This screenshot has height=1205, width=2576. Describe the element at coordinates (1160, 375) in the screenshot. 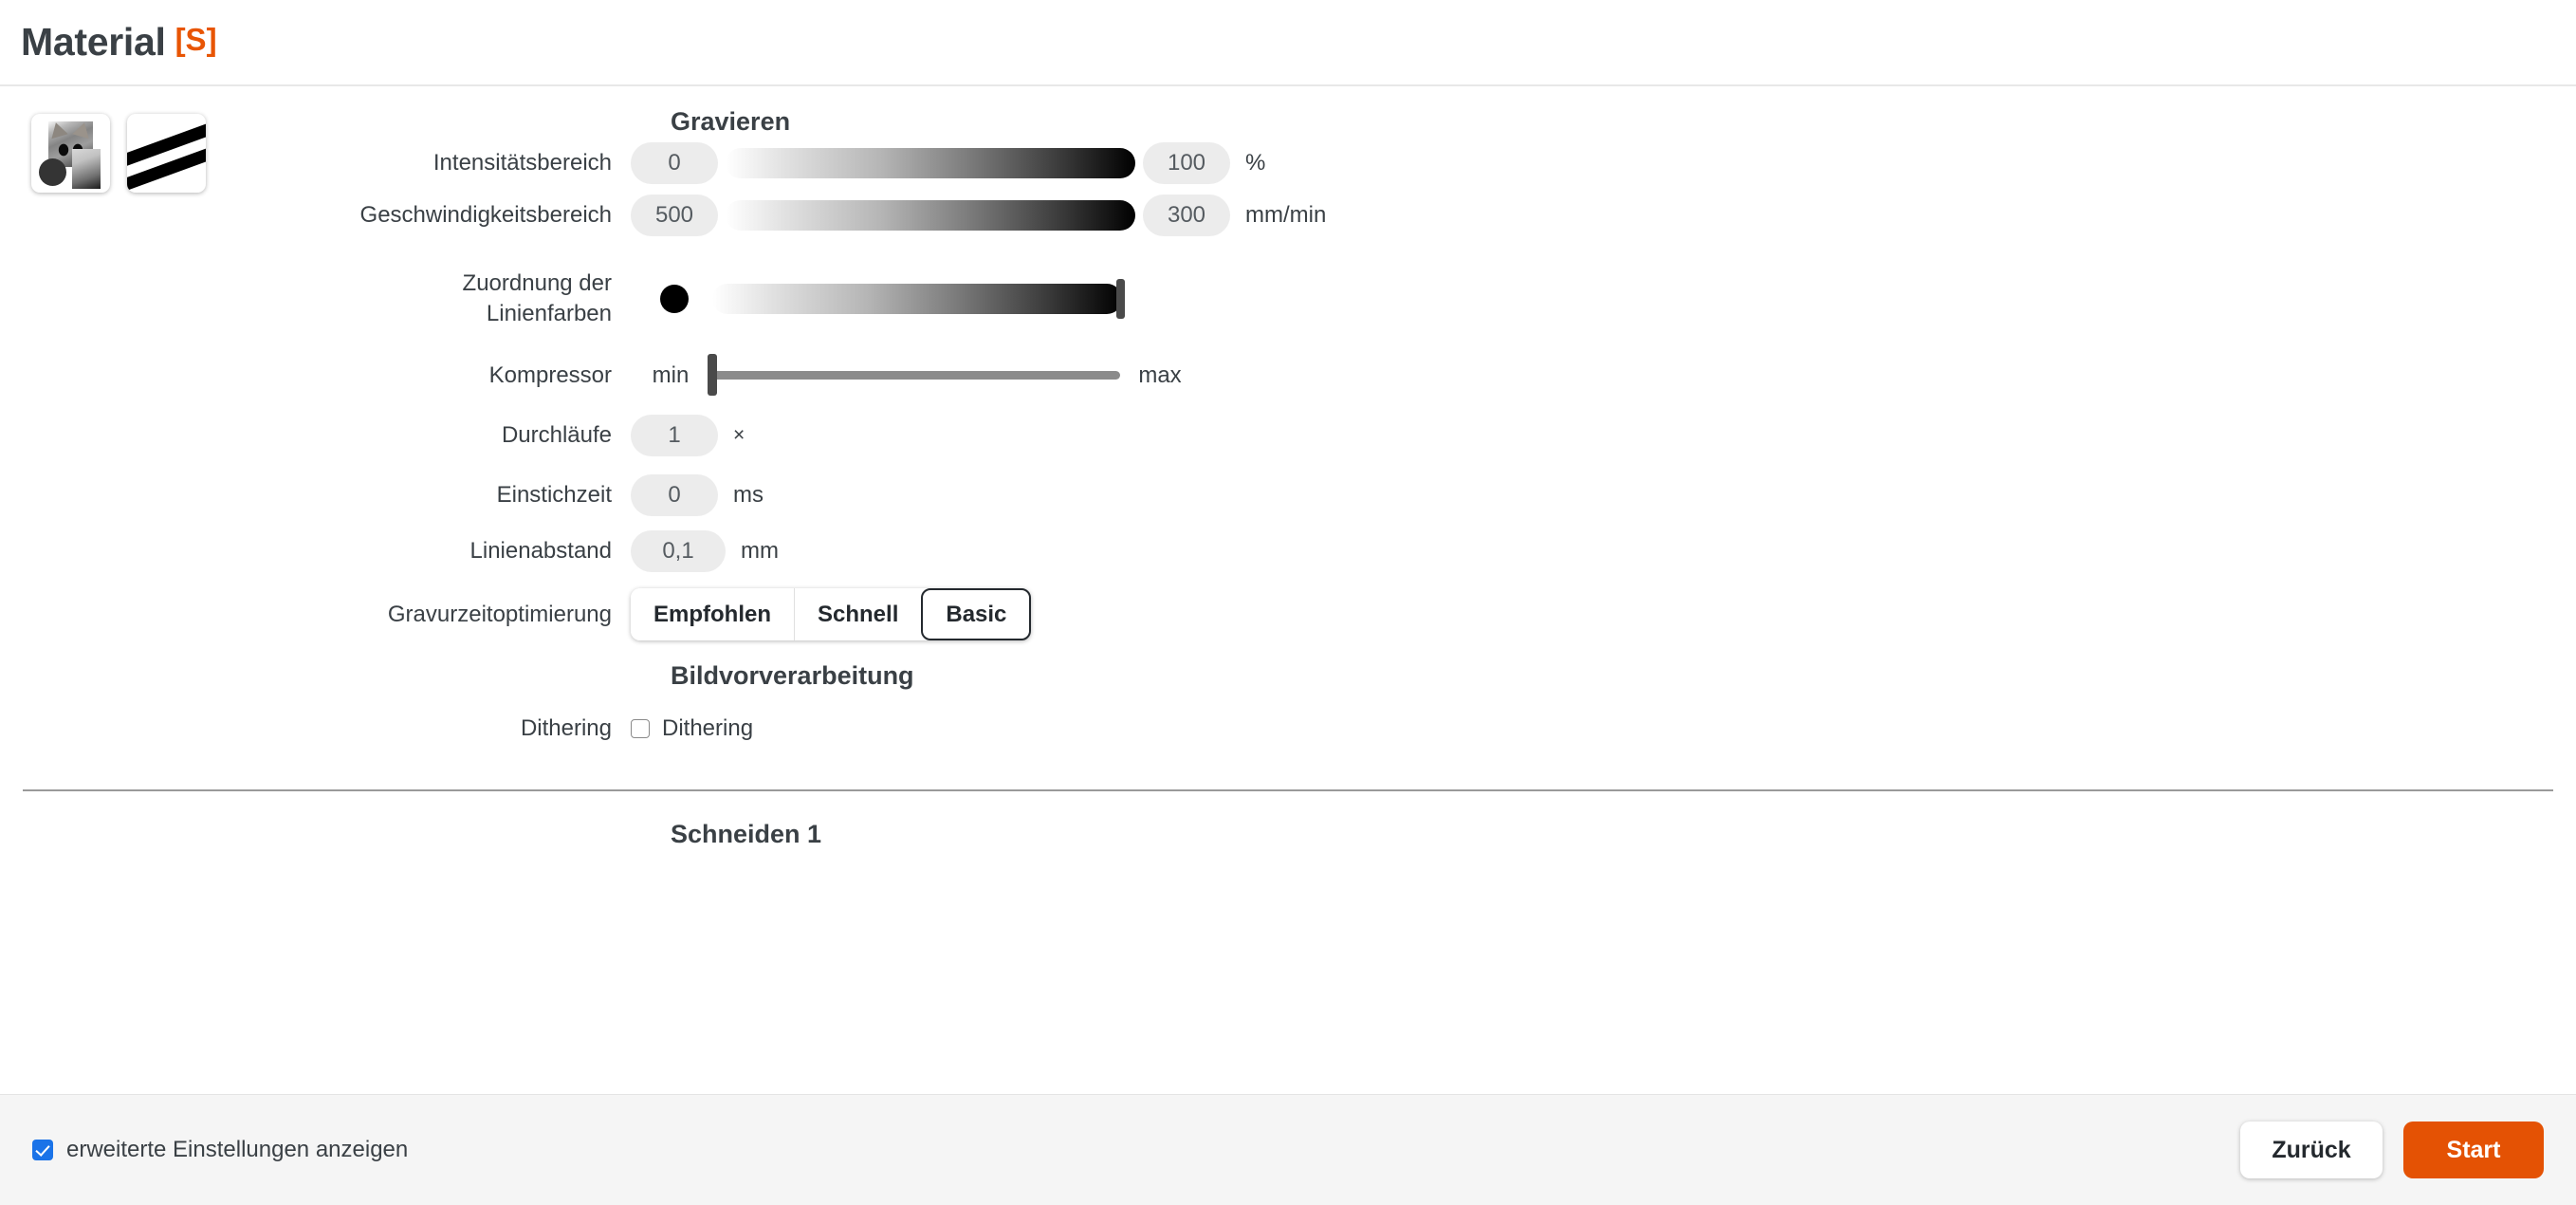

I see `compressor-max-label: max` at that location.